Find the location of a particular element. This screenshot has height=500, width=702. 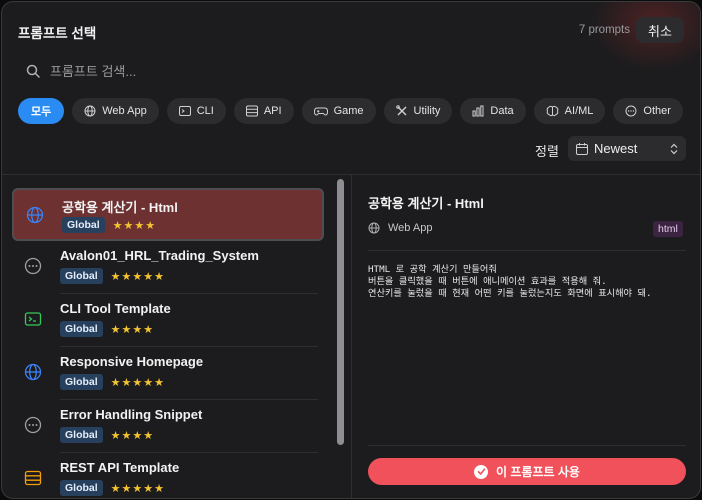

dialog-title: 프롬프트 선택 is located at coordinates (57, 33).